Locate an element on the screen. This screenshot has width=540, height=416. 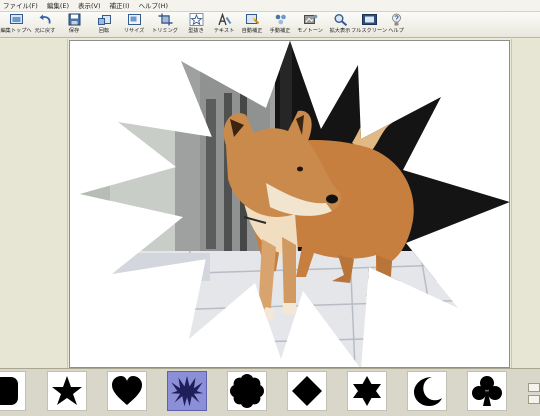
zoom-button: 拡大表示 is located at coordinates (340, 25).